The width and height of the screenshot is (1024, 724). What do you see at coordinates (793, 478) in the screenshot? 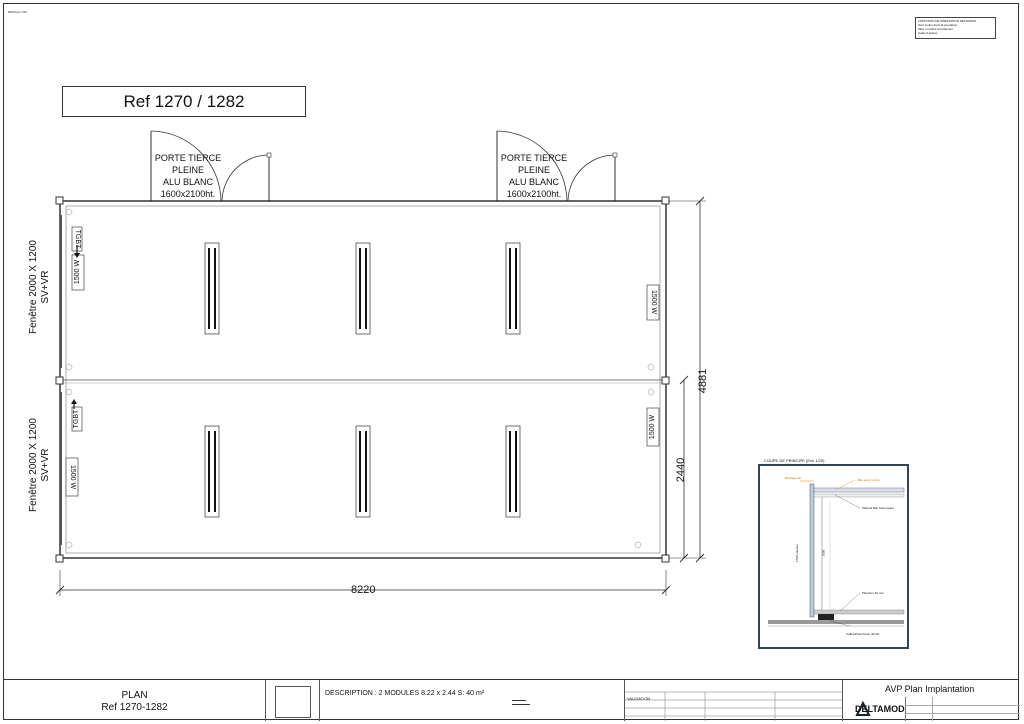
I see `section-label: Bardage Alu` at bounding box center [793, 478].